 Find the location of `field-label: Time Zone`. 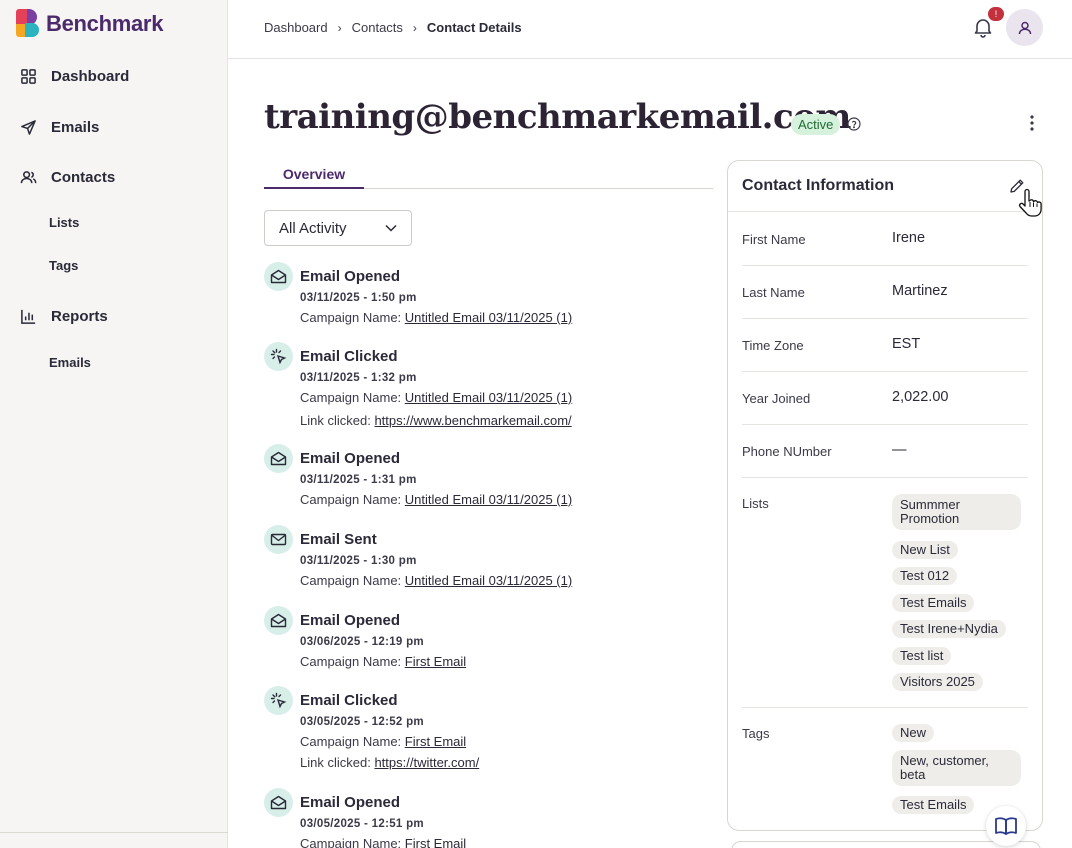

field-label: Time Zone is located at coordinates (773, 345).